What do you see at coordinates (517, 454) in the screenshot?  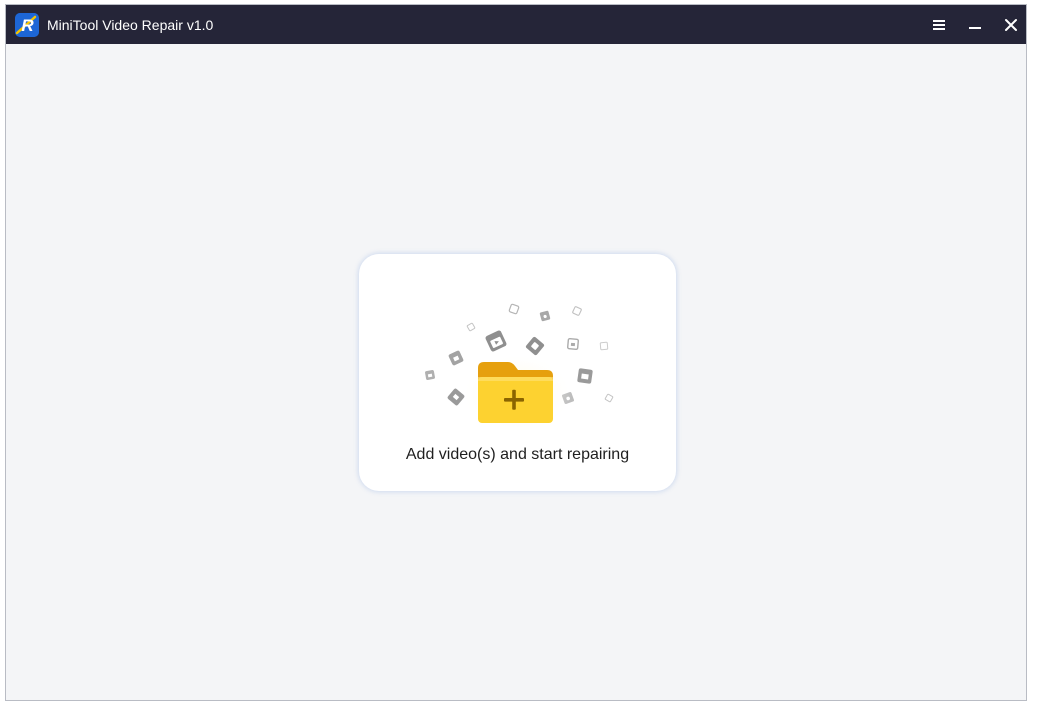 I see `add-video-label: Add video(s) and start repairing` at bounding box center [517, 454].